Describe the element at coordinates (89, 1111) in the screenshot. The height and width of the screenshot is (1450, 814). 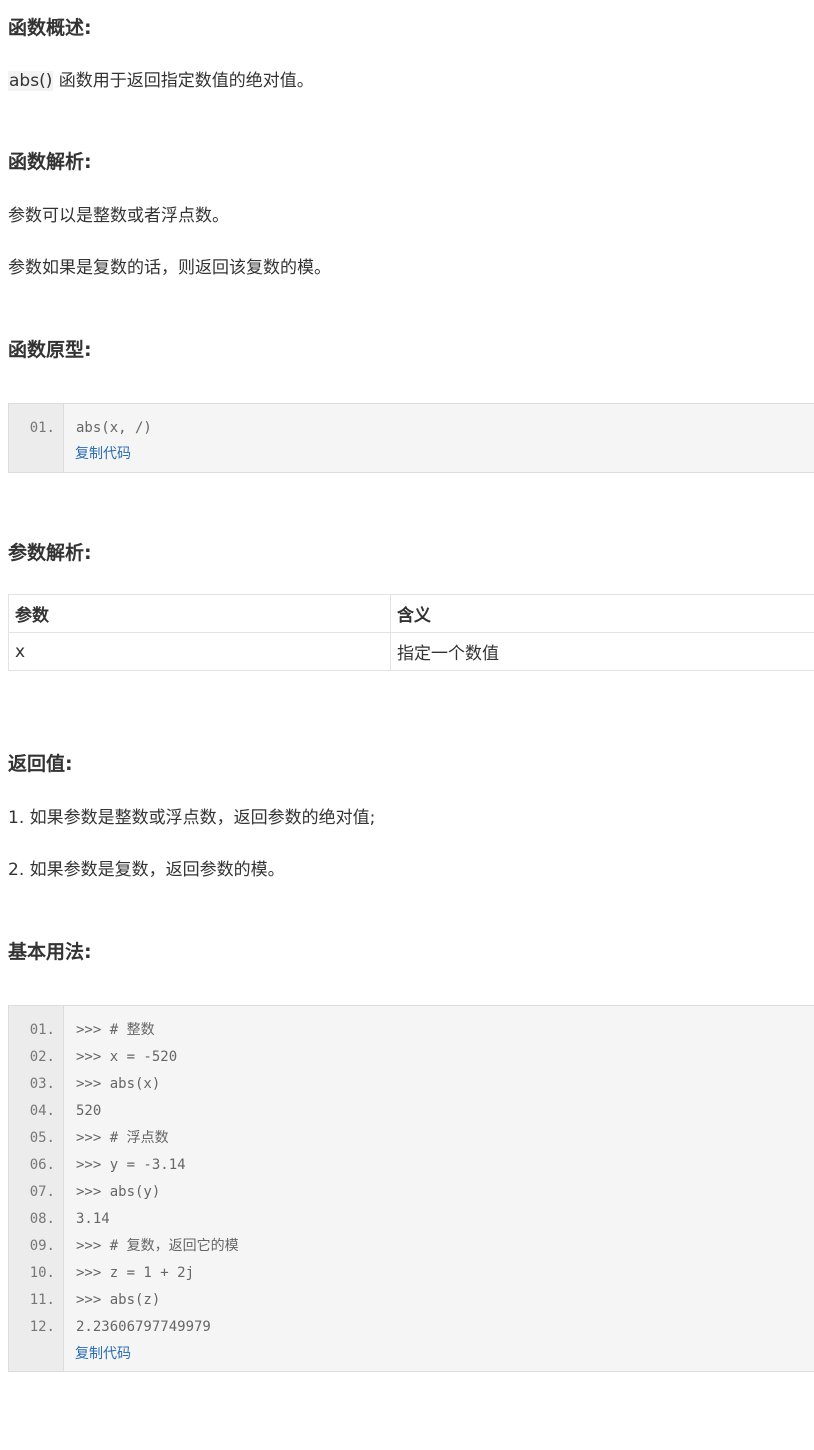
I see `code-text: 520` at that location.